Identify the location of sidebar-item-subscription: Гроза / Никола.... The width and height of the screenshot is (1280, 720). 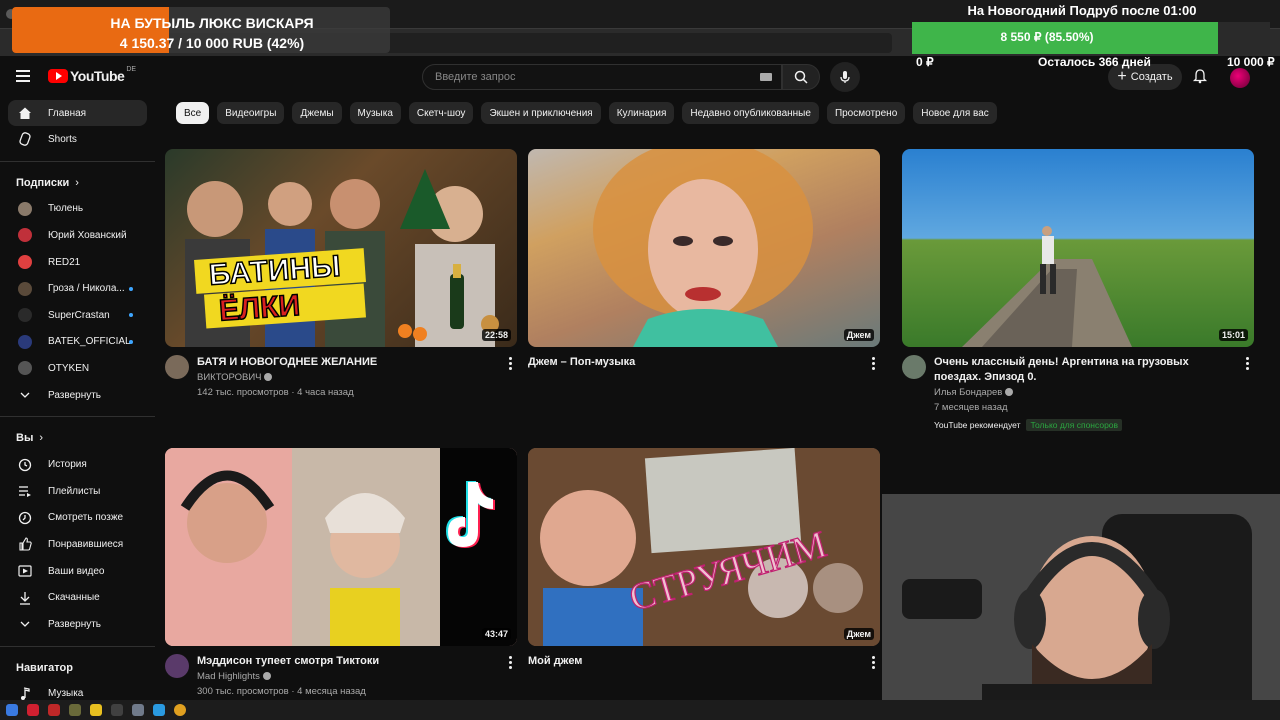
(77, 288).